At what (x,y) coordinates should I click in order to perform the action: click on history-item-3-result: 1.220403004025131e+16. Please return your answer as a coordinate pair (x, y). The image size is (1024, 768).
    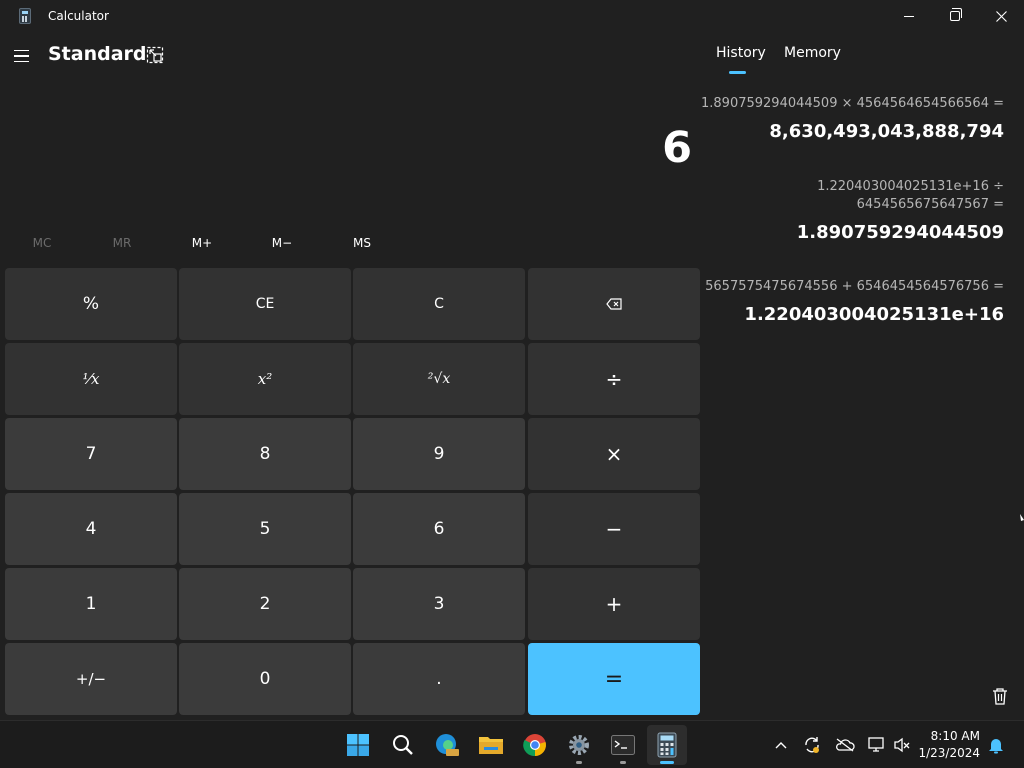
    Looking at the image, I should click on (874, 314).